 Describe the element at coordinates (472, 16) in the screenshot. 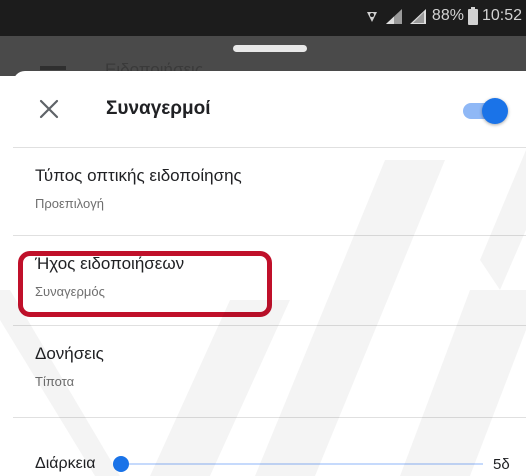

I see `battery-icon` at that location.